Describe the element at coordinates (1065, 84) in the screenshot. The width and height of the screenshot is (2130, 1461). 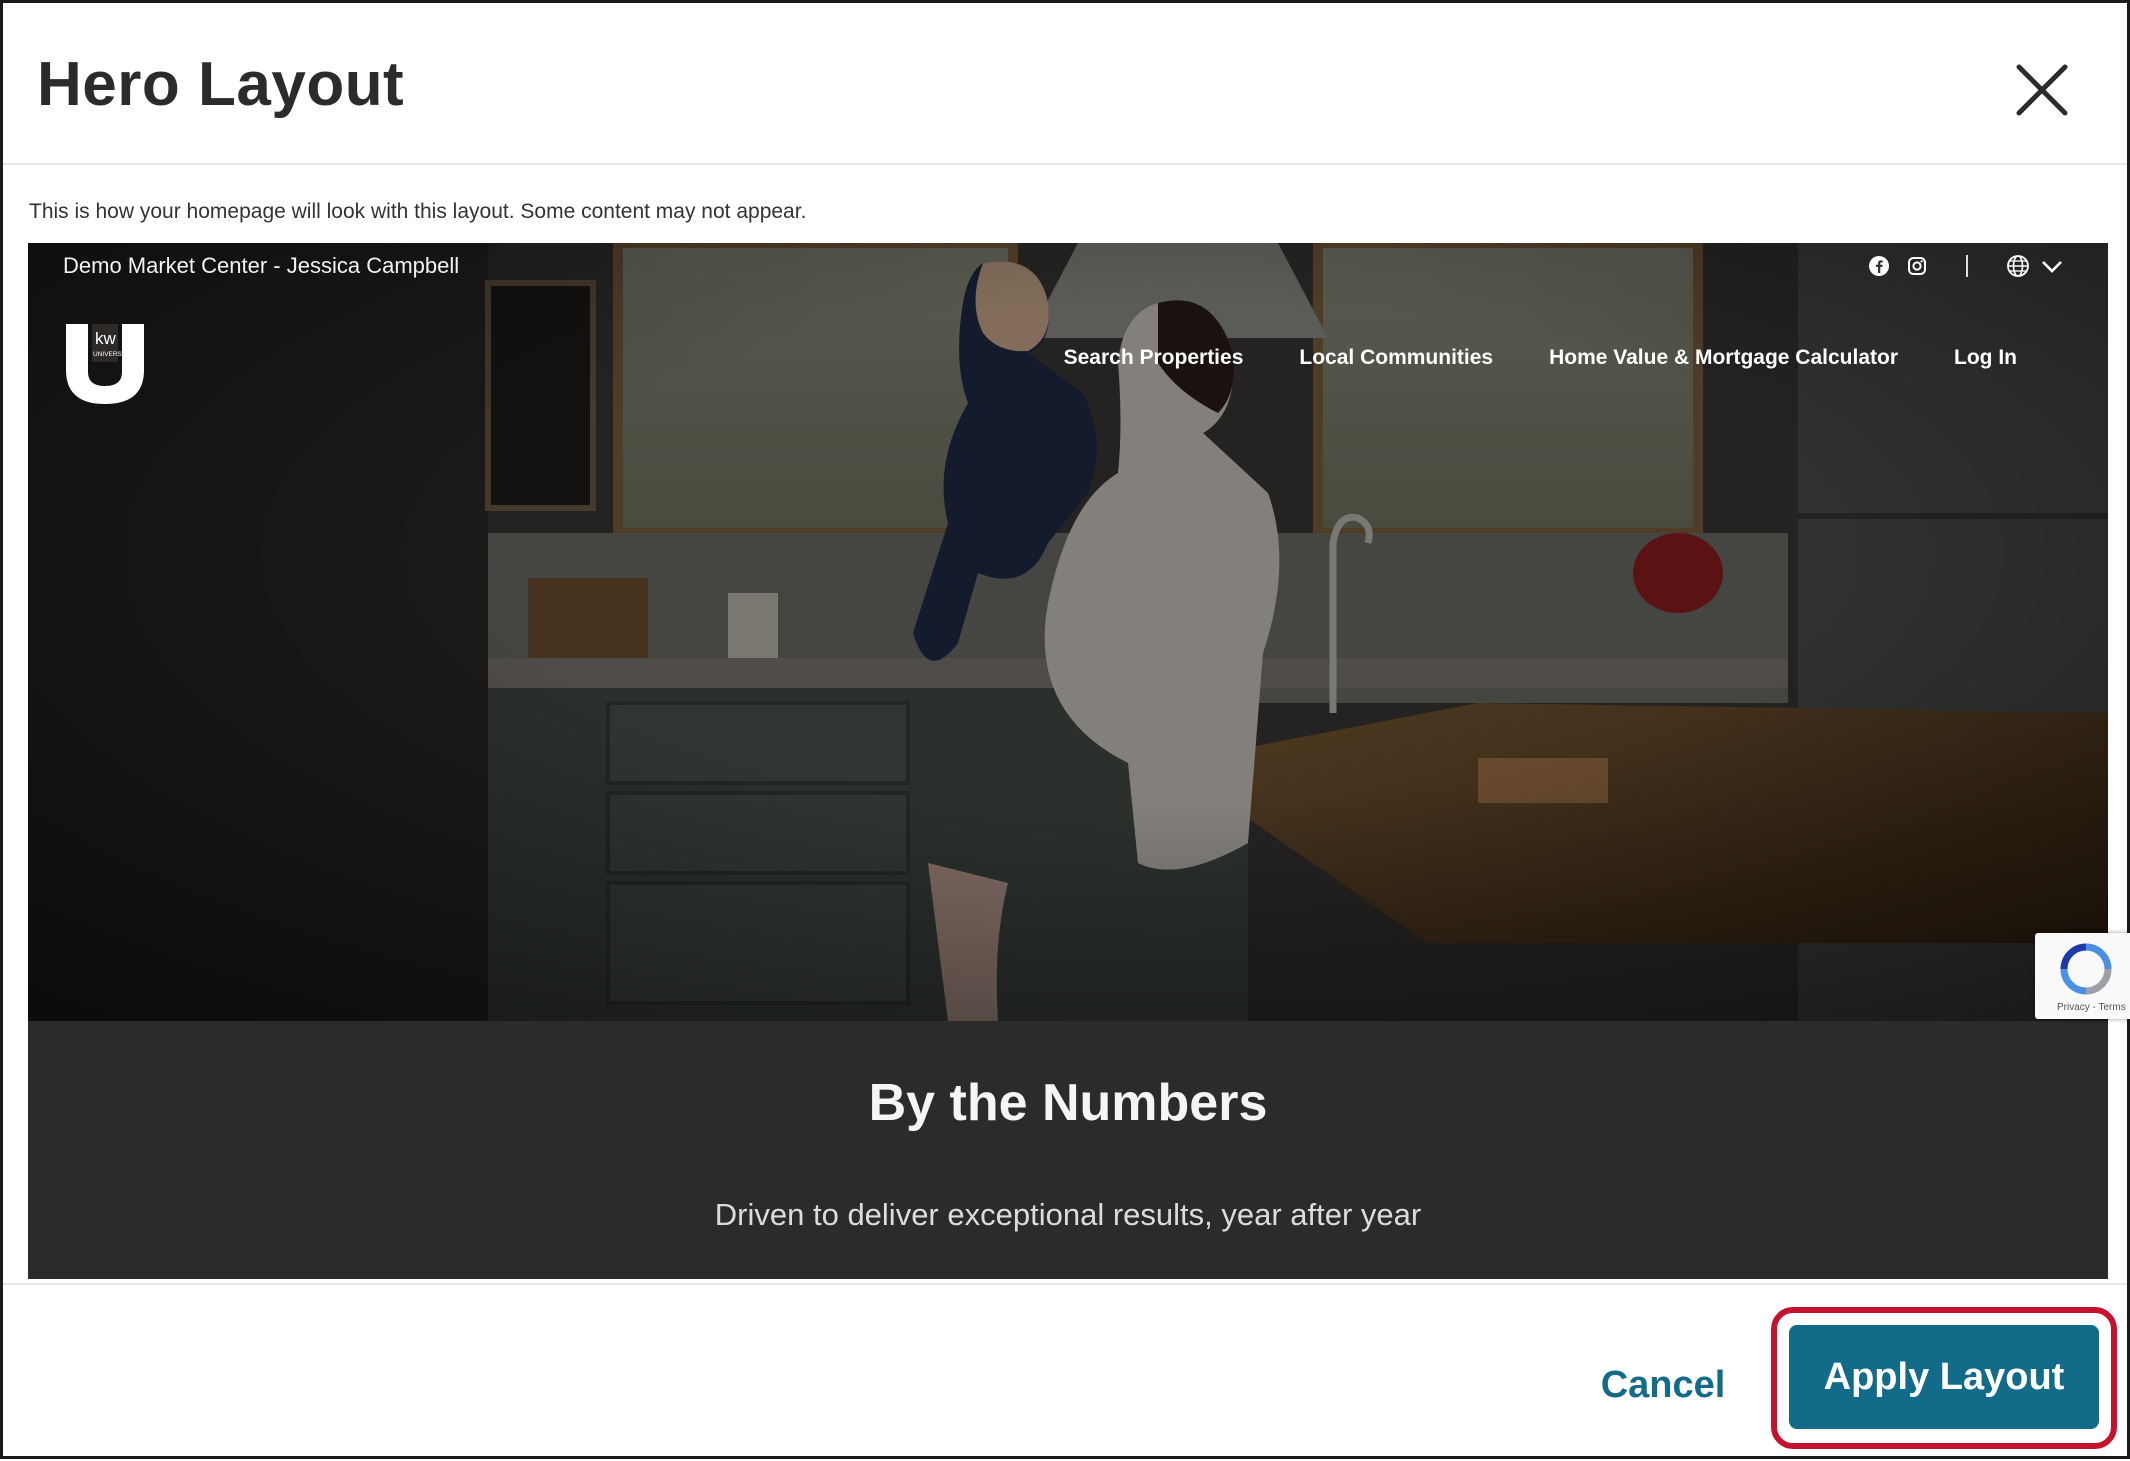
I see `modal-header: Hero Layout` at that location.